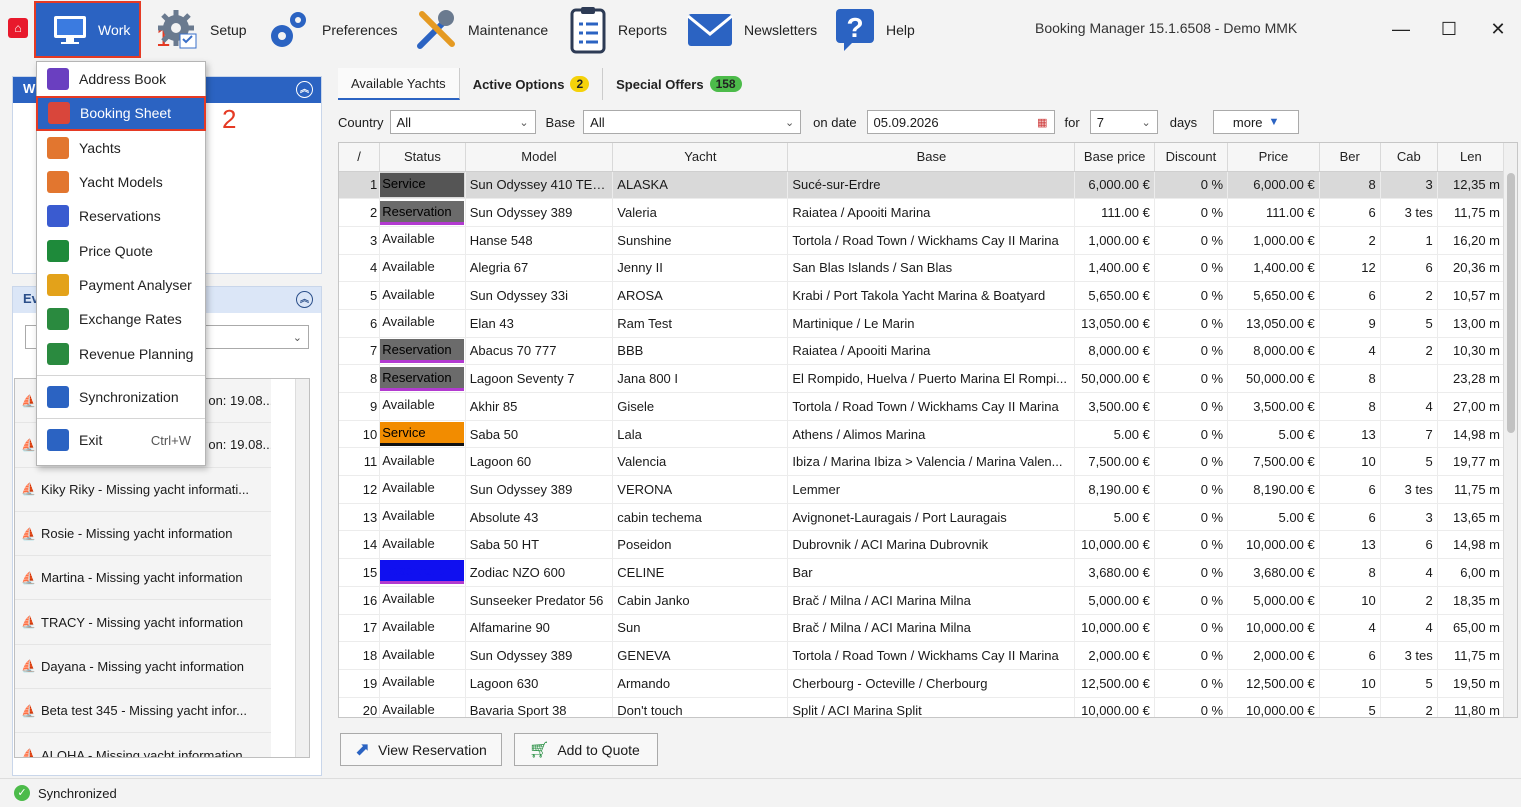  Describe the element at coordinates (1350, 462) in the screenshot. I see `cell-ber: 10` at that location.